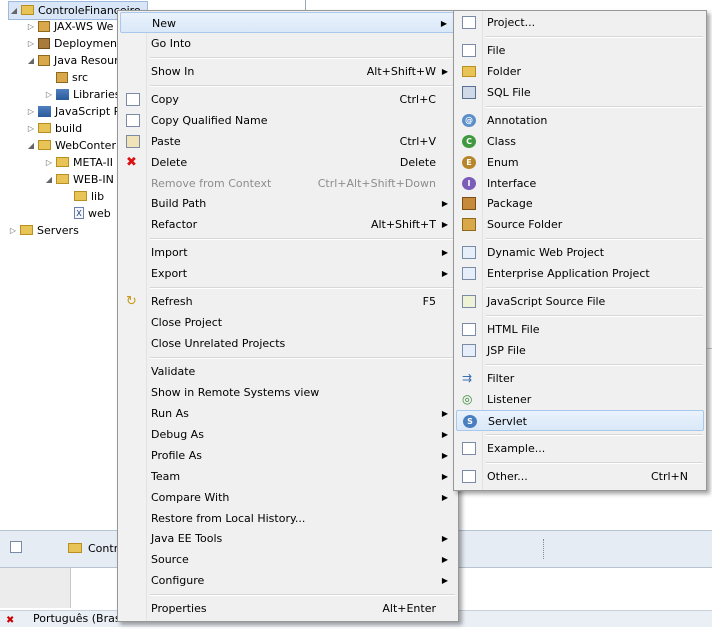 This screenshot has height=629, width=712. Describe the element at coordinates (580, 224) in the screenshot. I see `submenu-item-source-folder: Source Folder` at that location.